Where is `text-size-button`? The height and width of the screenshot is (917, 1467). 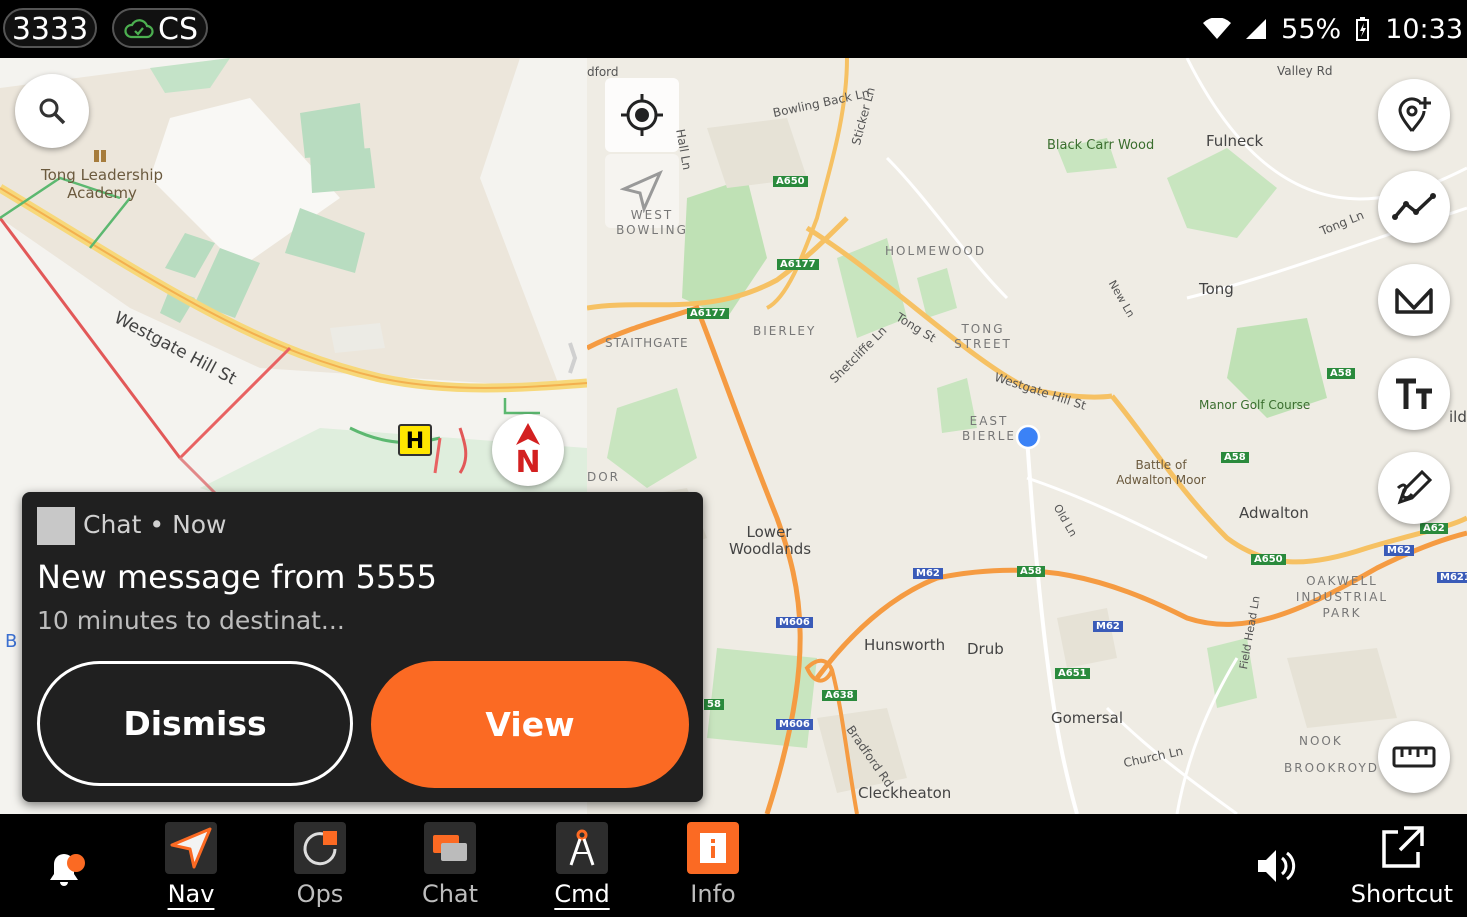
text-size-button is located at coordinates (1414, 394).